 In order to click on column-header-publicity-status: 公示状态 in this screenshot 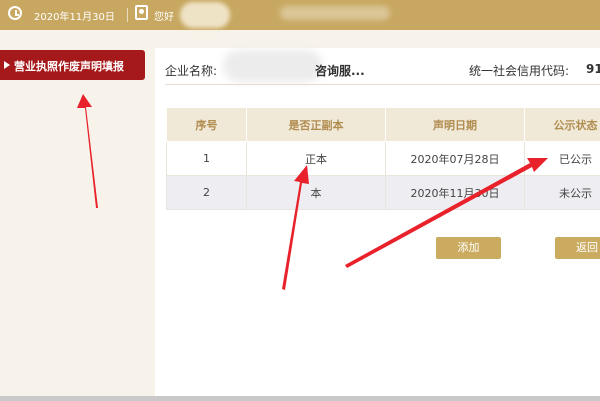, I will do `click(562, 124)`.